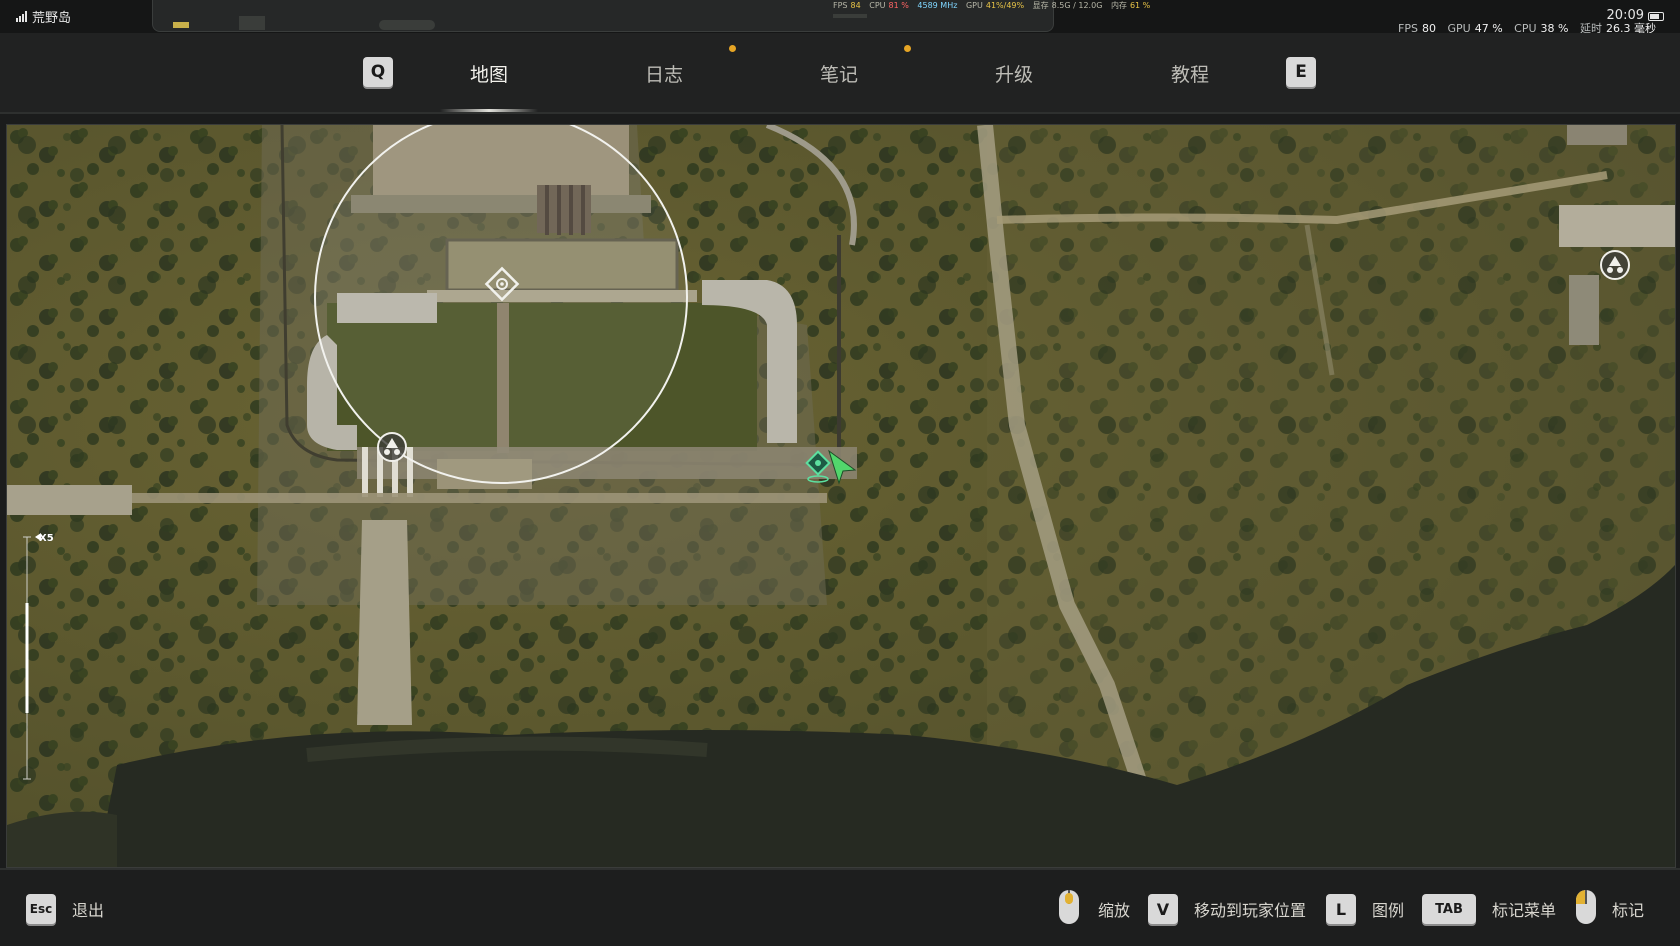 The height and width of the screenshot is (946, 1680). I want to click on control-hints-bar: Esc 退出 缩放 V 移动到玩家位置 L 图例 TAB 标记菜单 标记, so click(840, 907).